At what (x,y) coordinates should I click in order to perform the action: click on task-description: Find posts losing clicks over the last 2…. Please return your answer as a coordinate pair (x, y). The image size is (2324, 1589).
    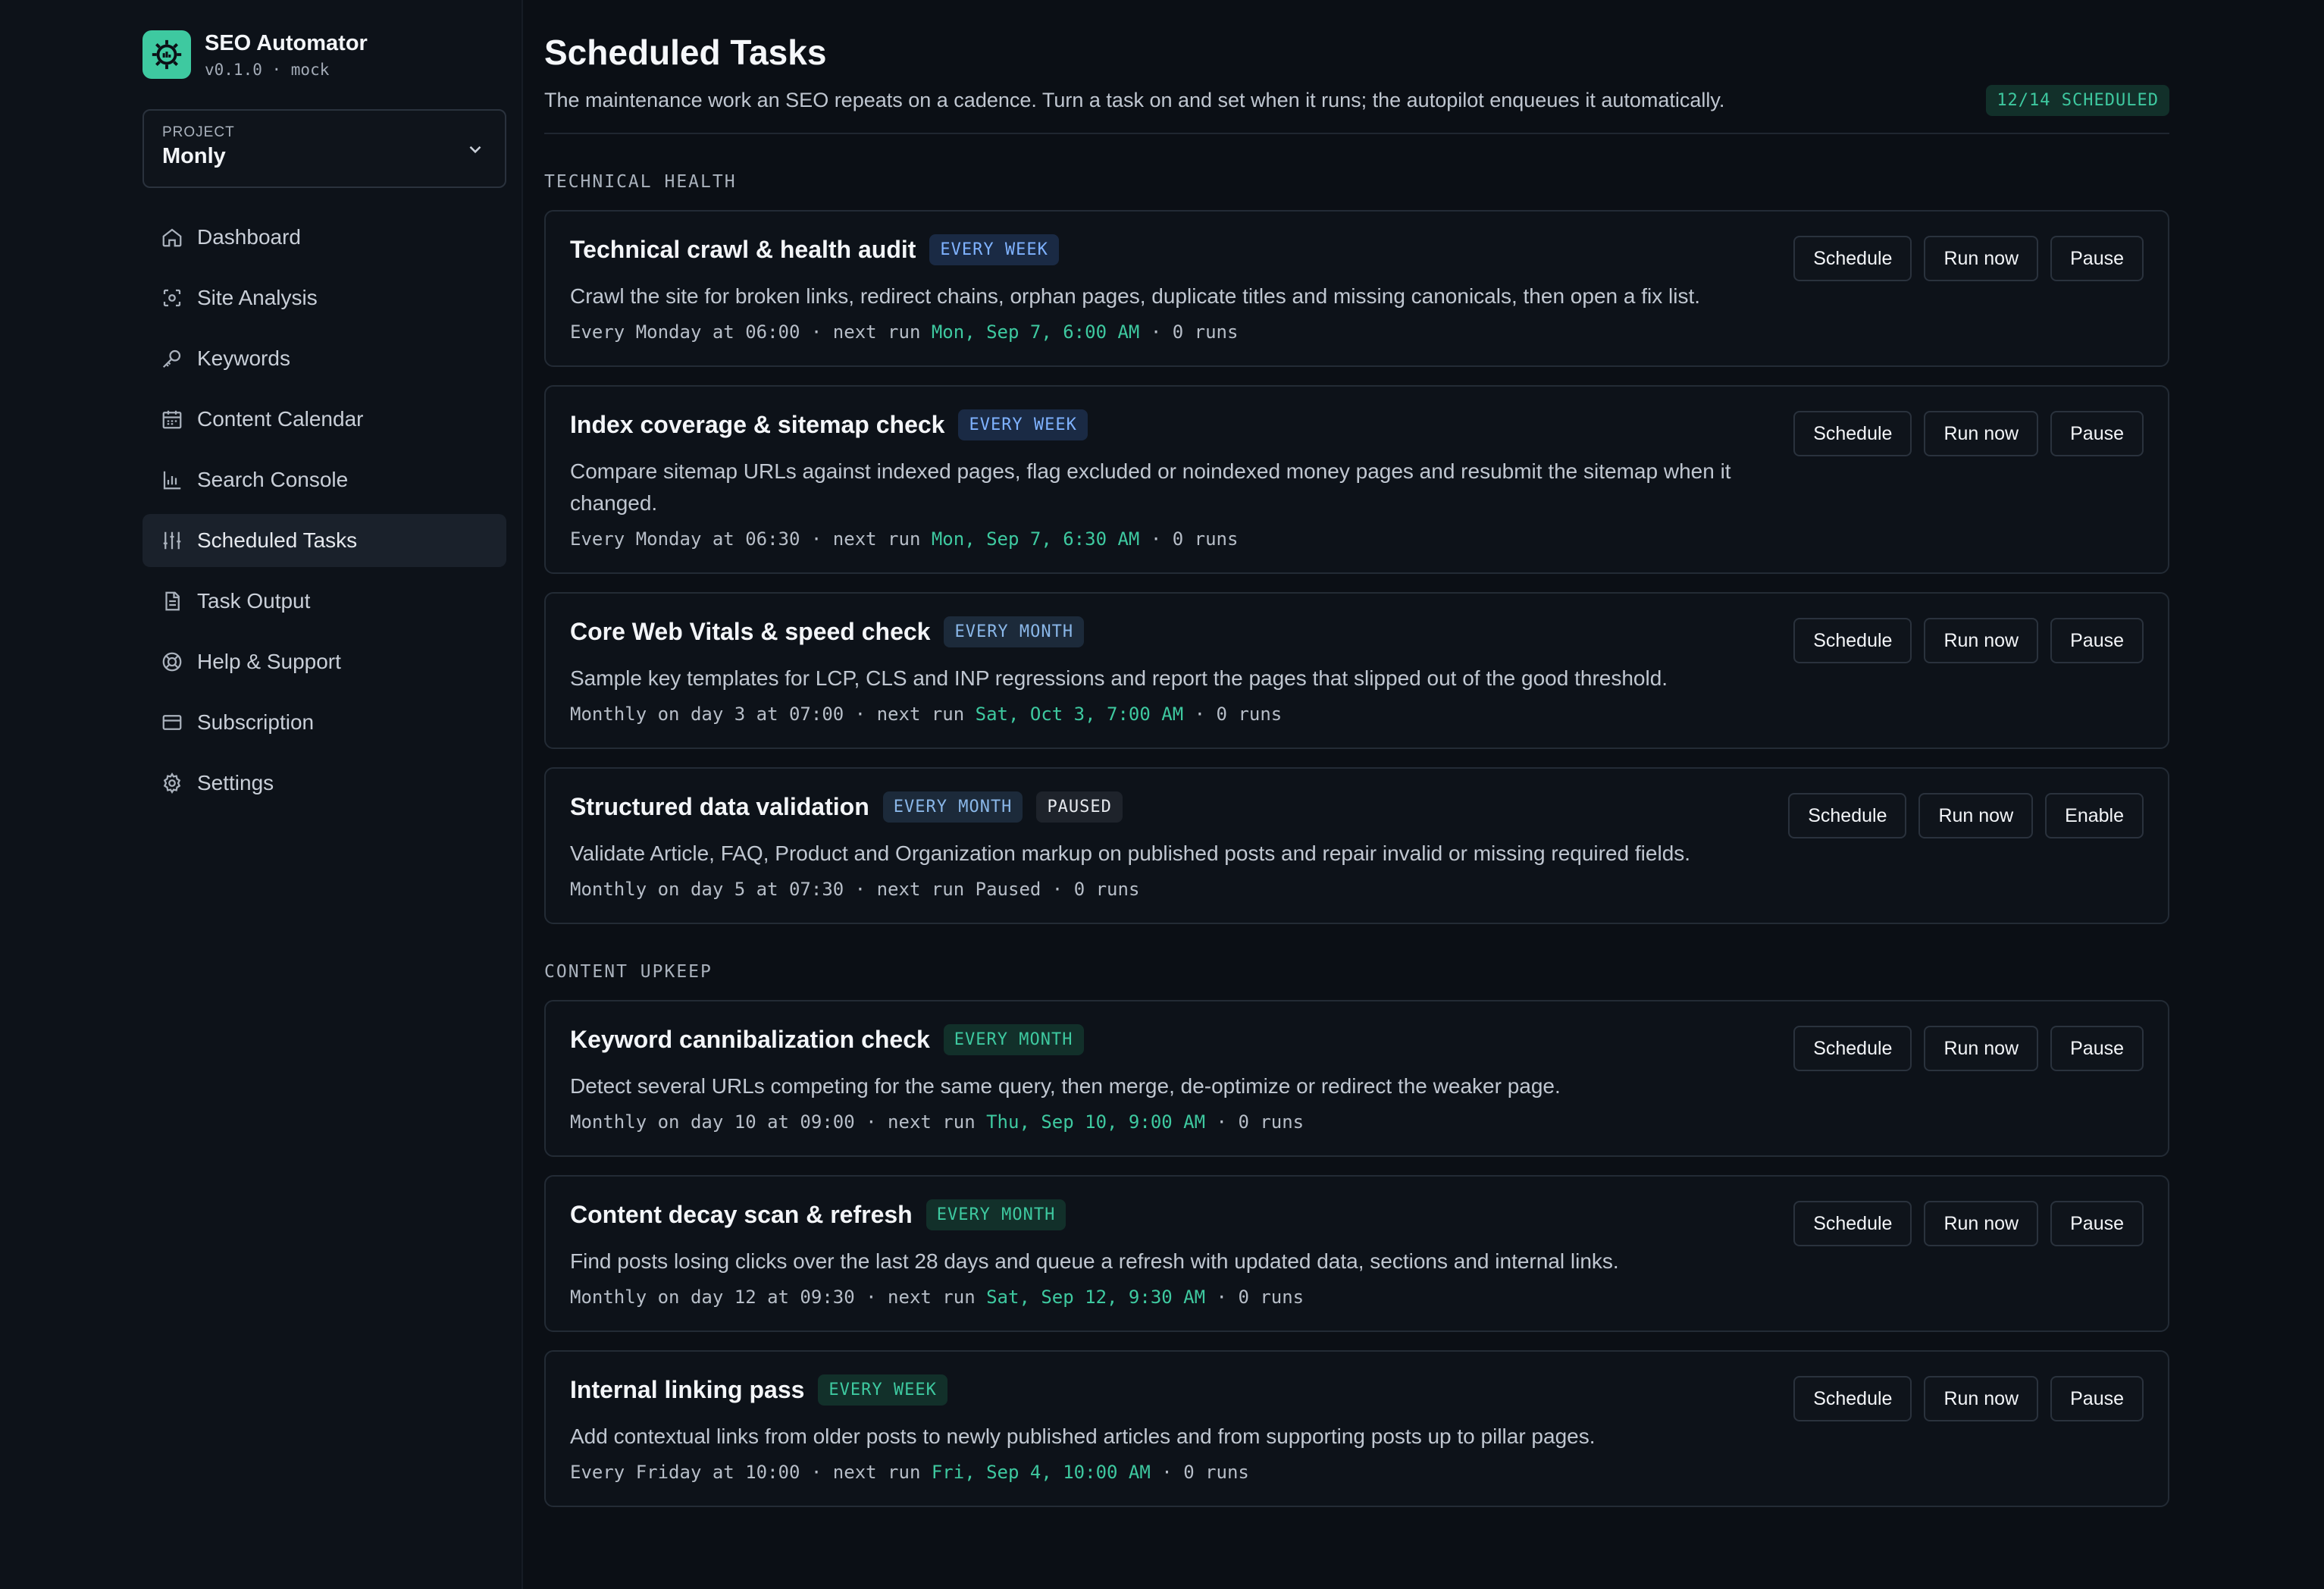
    Looking at the image, I should click on (1094, 1261).